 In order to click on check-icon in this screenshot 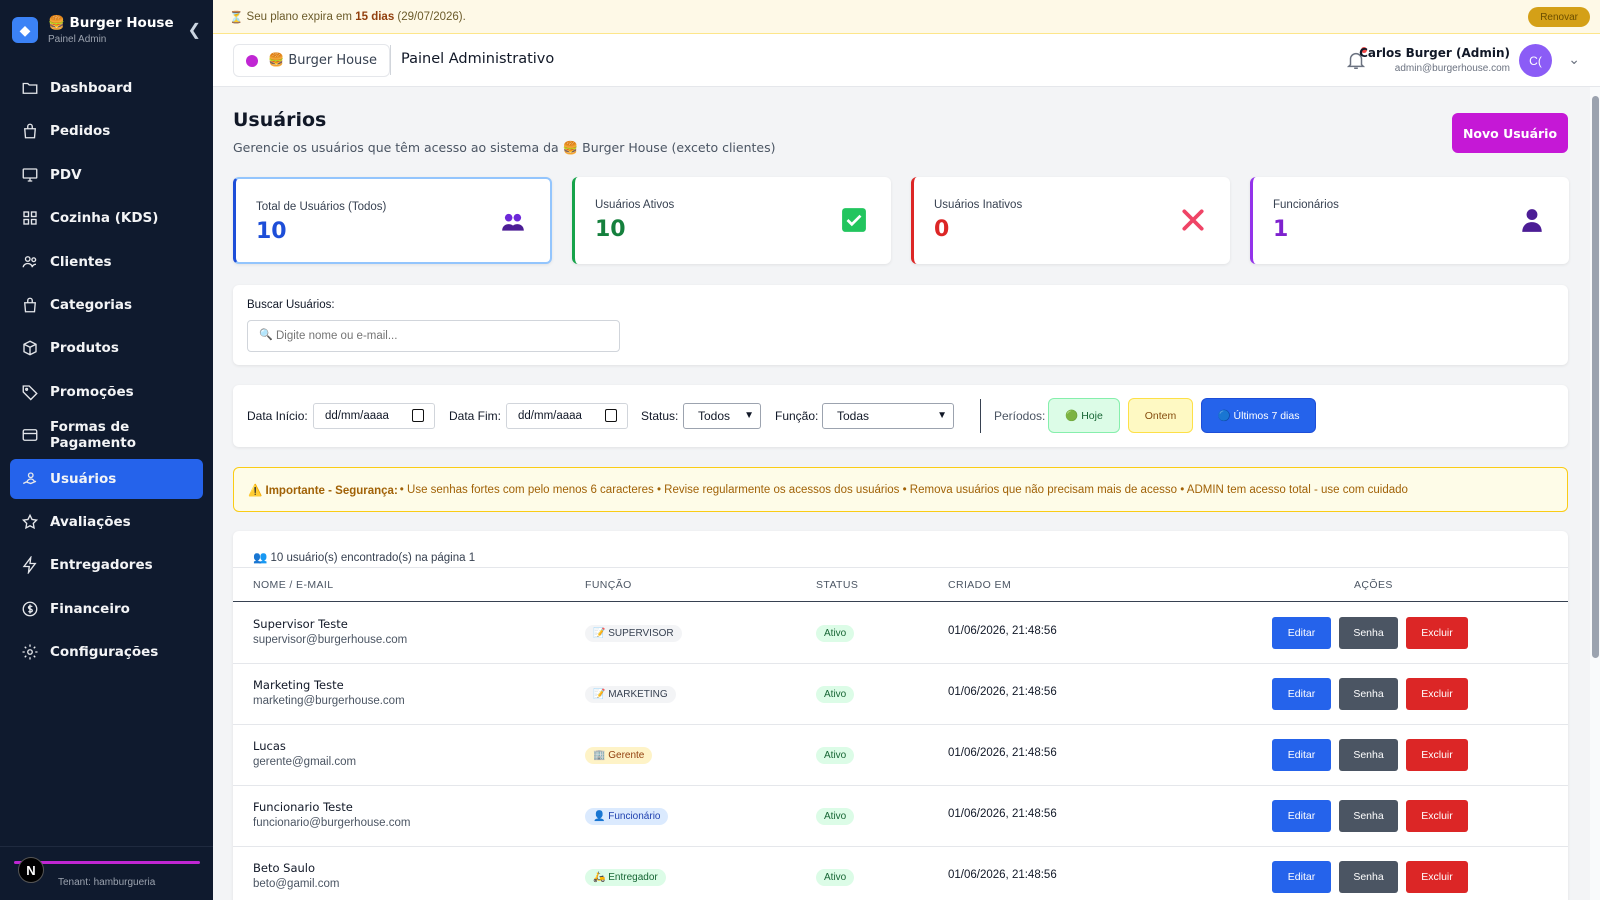, I will do `click(854, 220)`.